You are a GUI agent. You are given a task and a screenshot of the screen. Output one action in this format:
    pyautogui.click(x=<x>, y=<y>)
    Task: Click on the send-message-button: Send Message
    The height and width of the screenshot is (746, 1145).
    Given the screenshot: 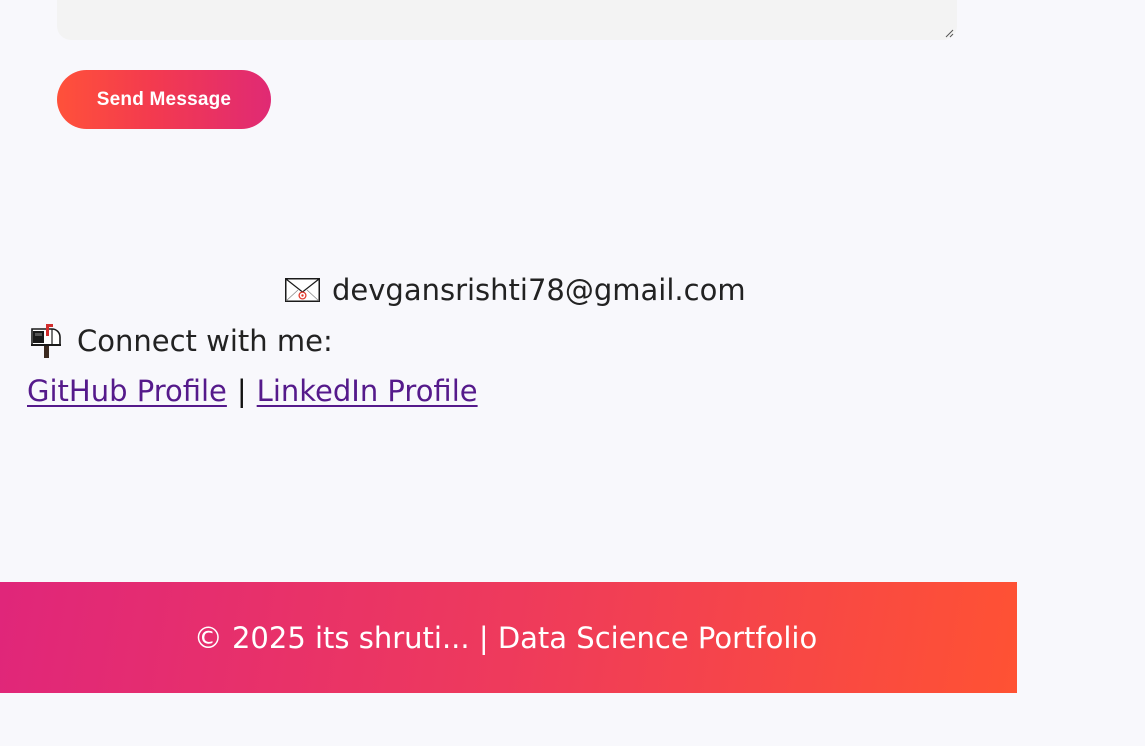 What is the action you would take?
    pyautogui.click(x=164, y=99)
    